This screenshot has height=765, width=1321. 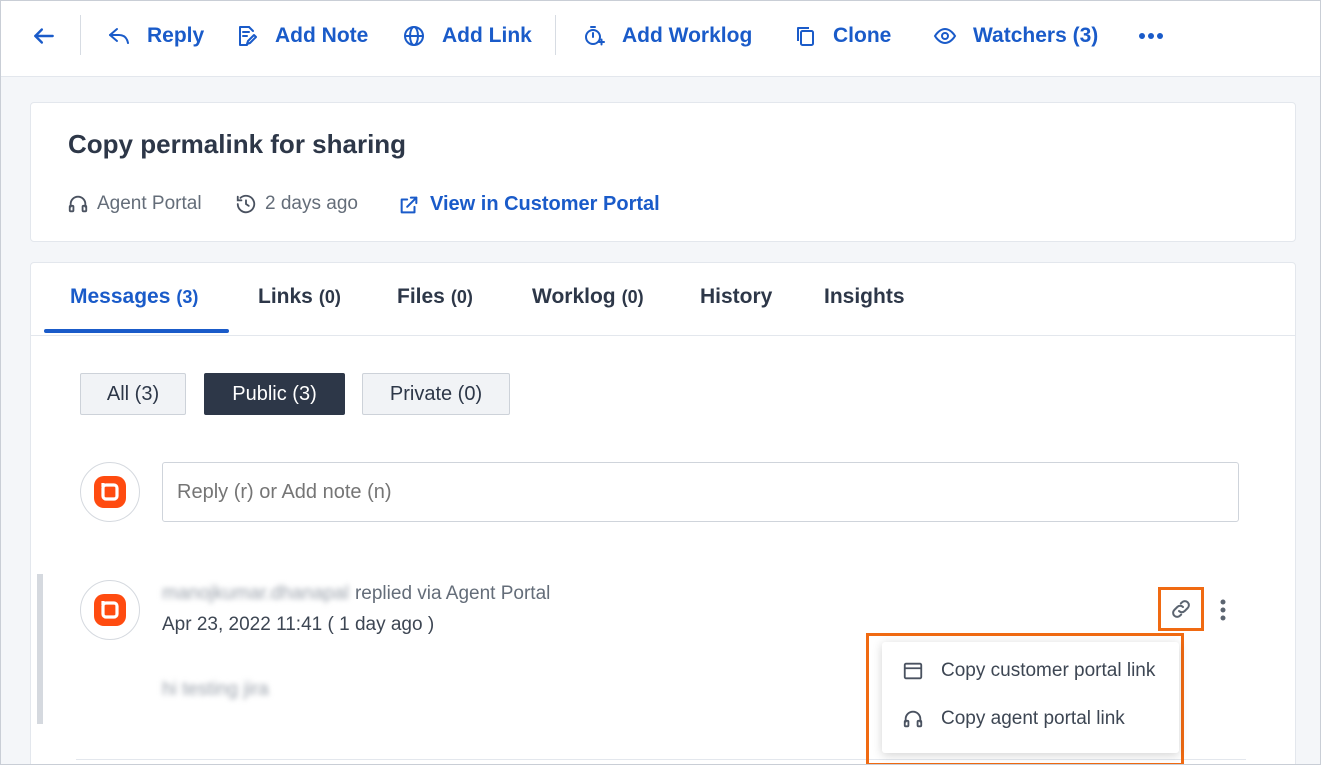 I want to click on add-note-button: Add Note, so click(x=301, y=36).